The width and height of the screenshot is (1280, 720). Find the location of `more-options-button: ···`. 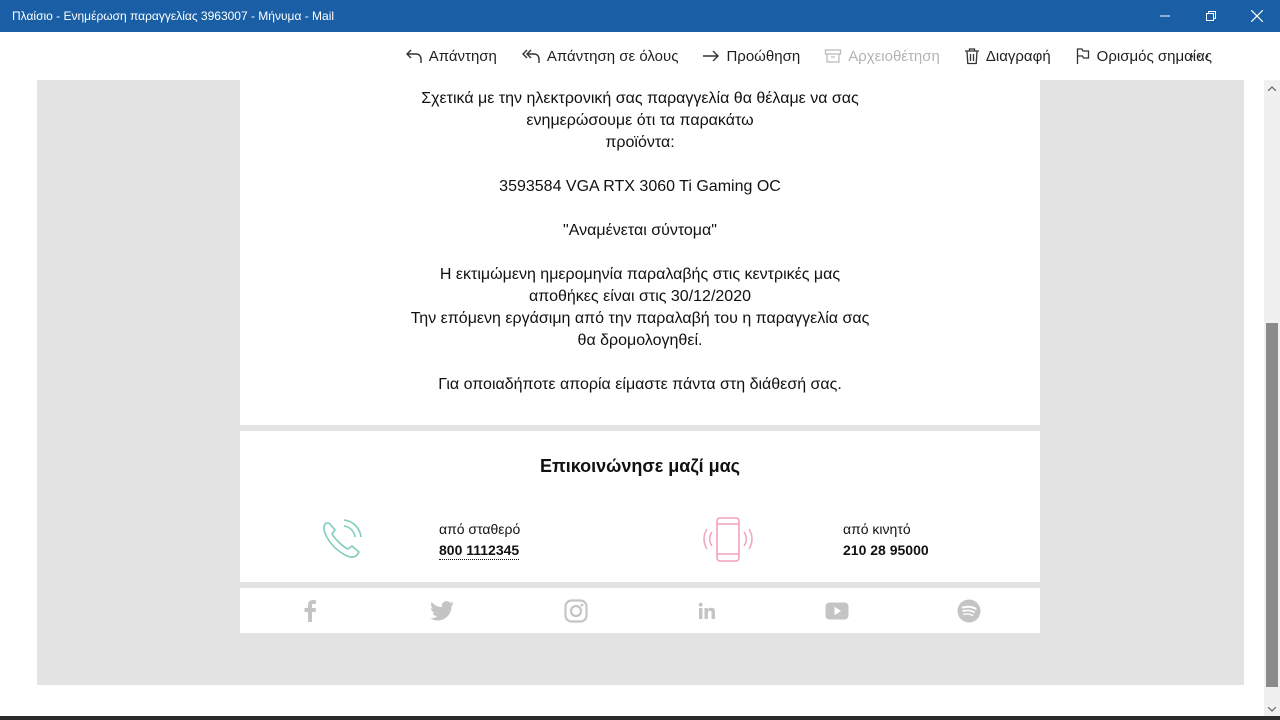

more-options-button: ··· is located at coordinates (1200, 56).